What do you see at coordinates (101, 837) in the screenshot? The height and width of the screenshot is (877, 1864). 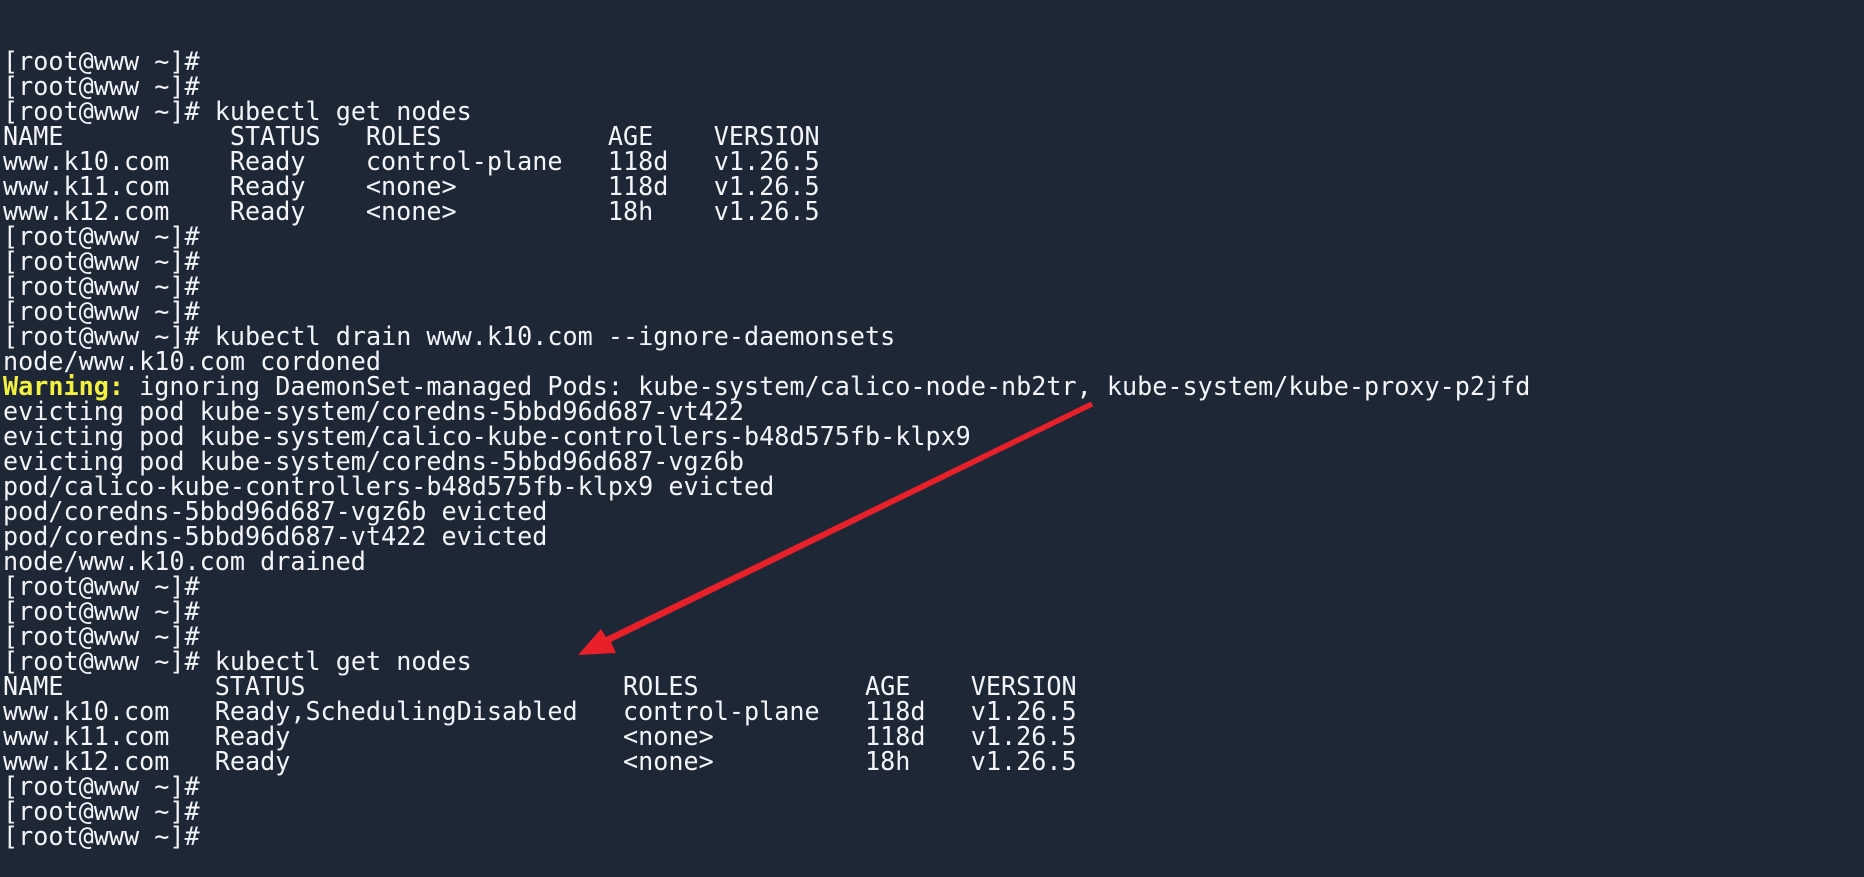 I see `shell-prompt: [root@www ~]#` at bounding box center [101, 837].